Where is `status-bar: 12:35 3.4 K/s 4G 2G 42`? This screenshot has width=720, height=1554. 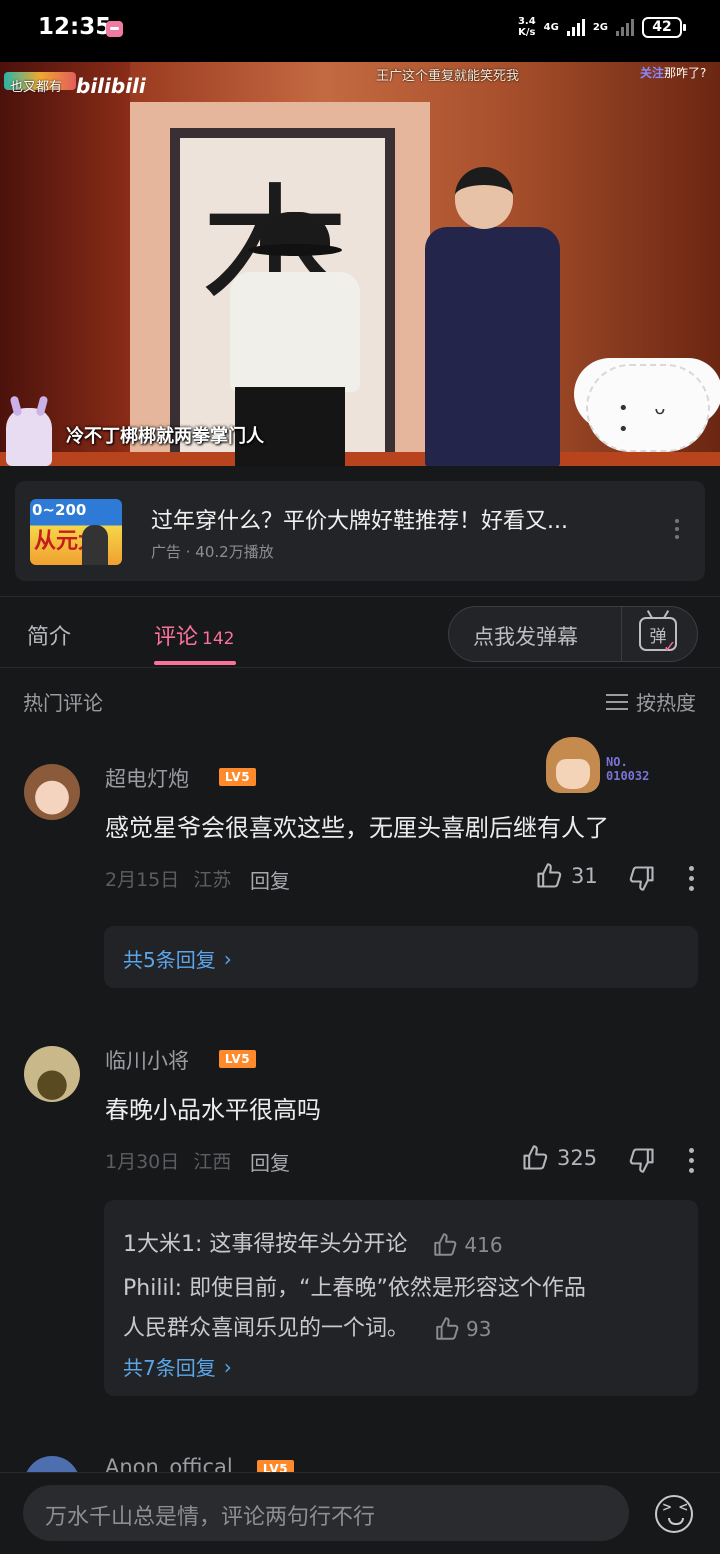
status-bar: 12:35 3.4 K/s 4G 2G 42 is located at coordinates (360, 31).